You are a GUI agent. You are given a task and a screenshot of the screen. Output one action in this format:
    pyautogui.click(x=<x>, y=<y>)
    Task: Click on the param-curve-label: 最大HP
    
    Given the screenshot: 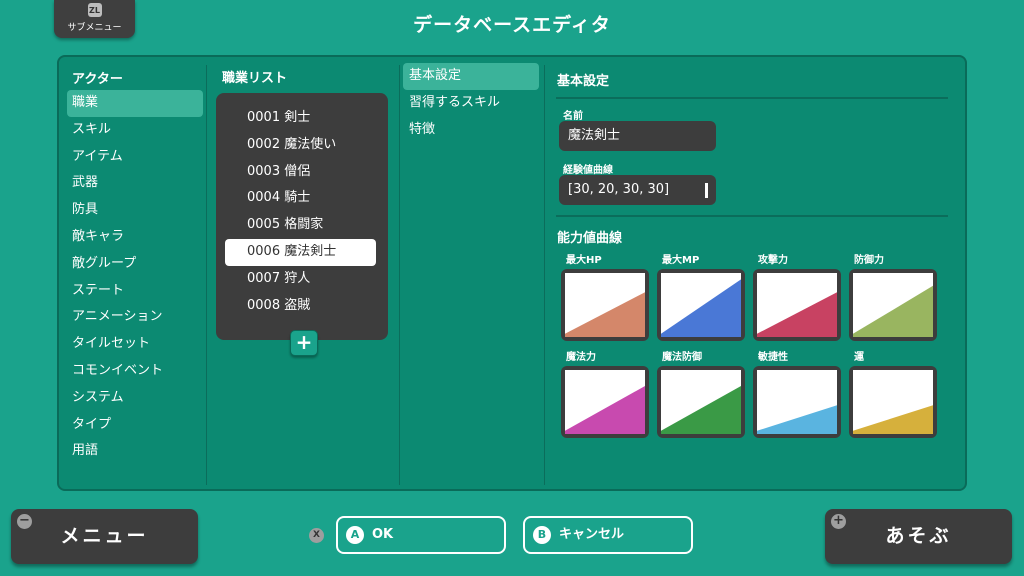 What is the action you would take?
    pyautogui.click(x=584, y=260)
    